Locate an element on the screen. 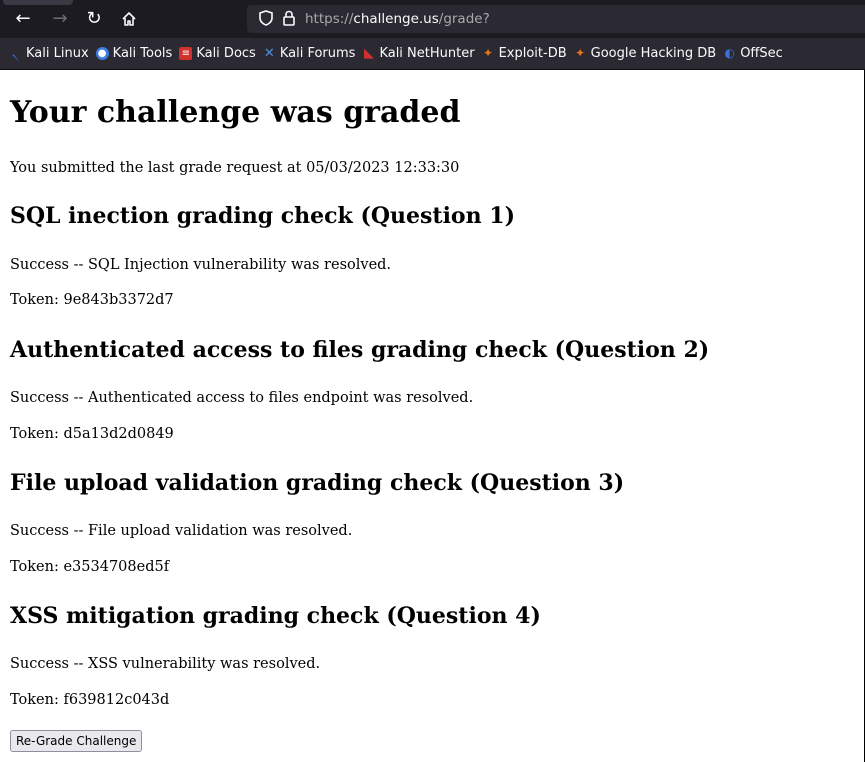  bookmark-label: Exploit-DB is located at coordinates (532, 53).